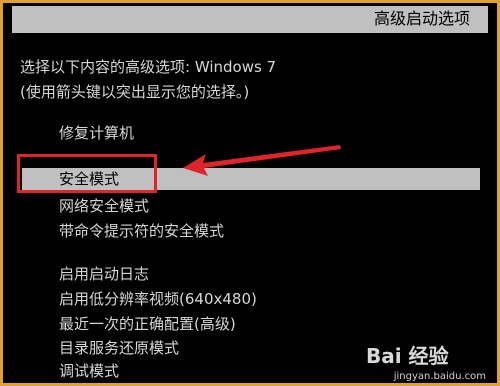 Image resolution: width=500 pixels, height=386 pixels. I want to click on watermark-url: jingyan.baidu.com, so click(439, 376).